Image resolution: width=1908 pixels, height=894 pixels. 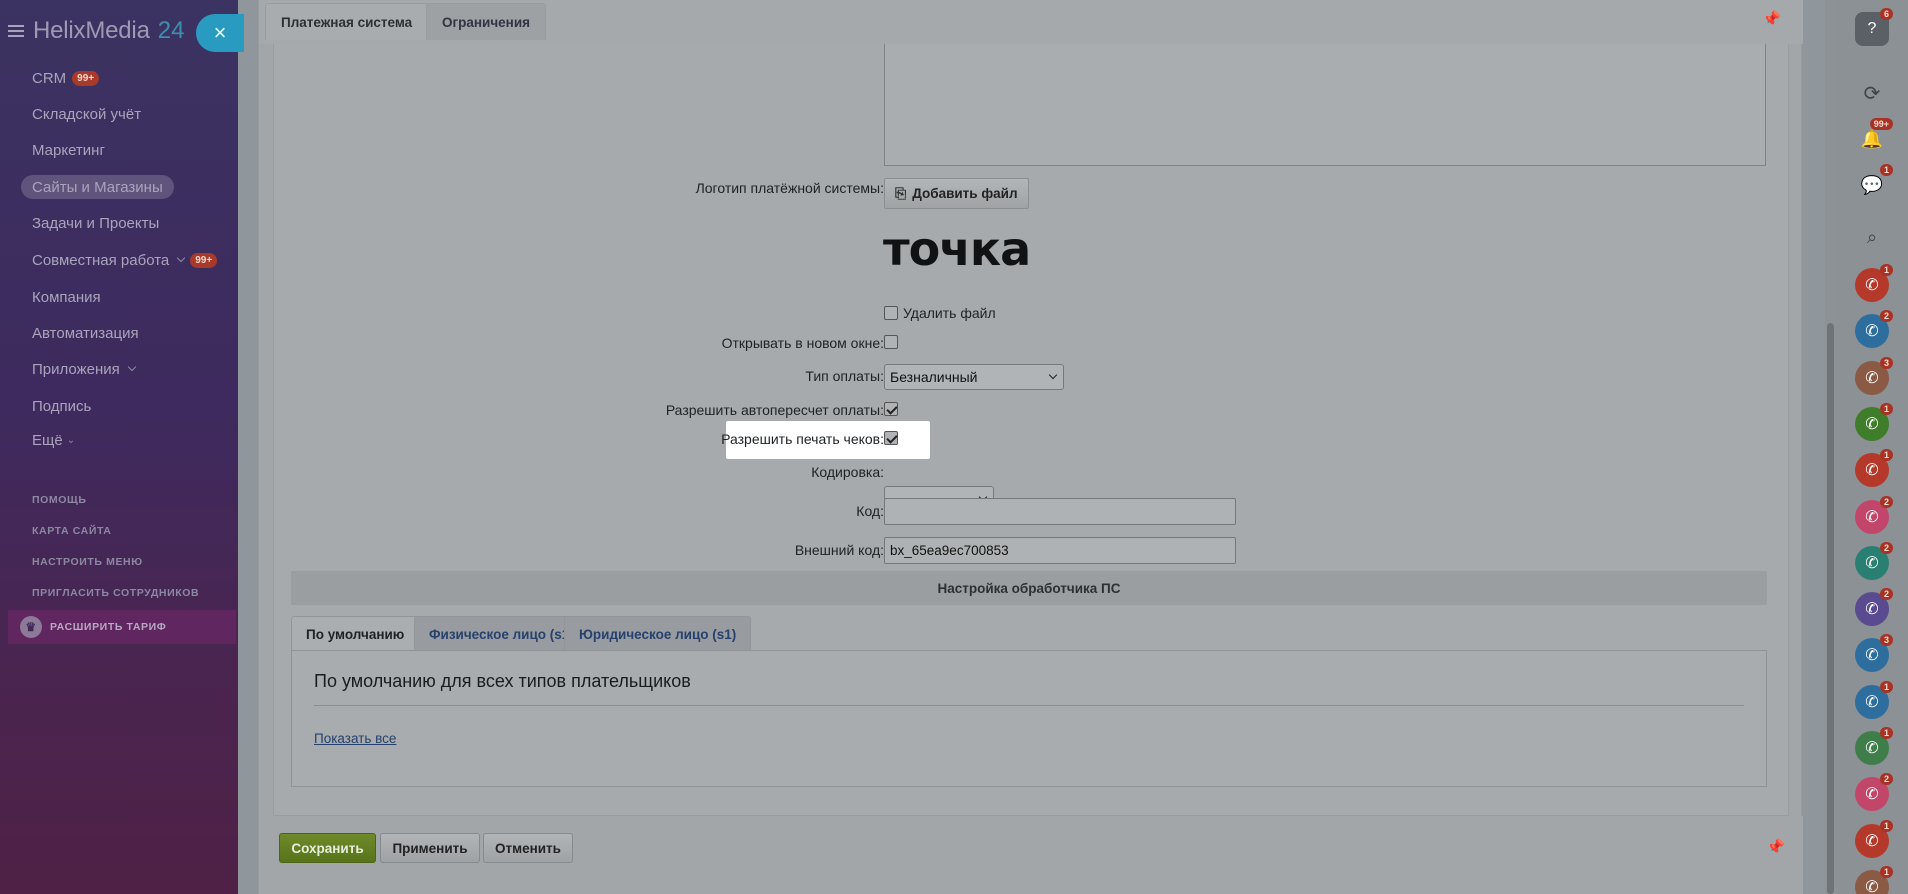 I want to click on sidebar-item-crm: CRM 99+, so click(x=66, y=78).